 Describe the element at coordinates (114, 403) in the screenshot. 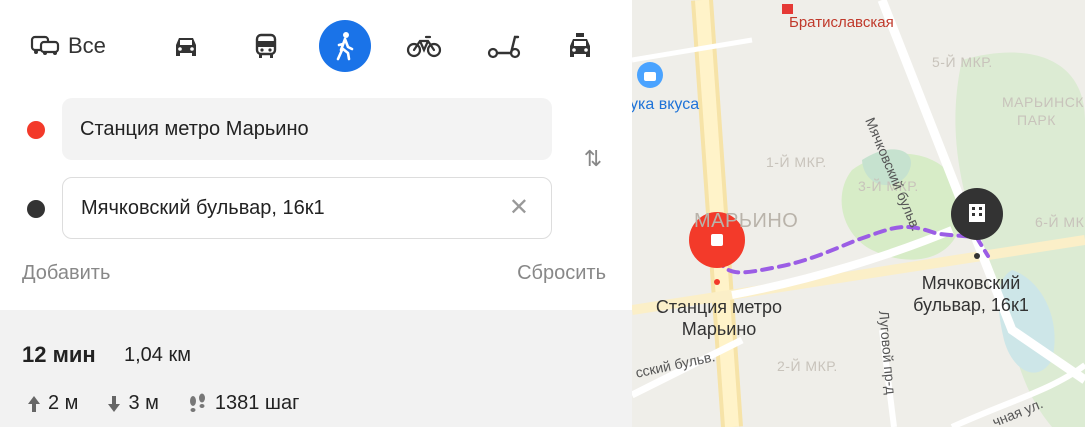

I see `descent-icon` at that location.